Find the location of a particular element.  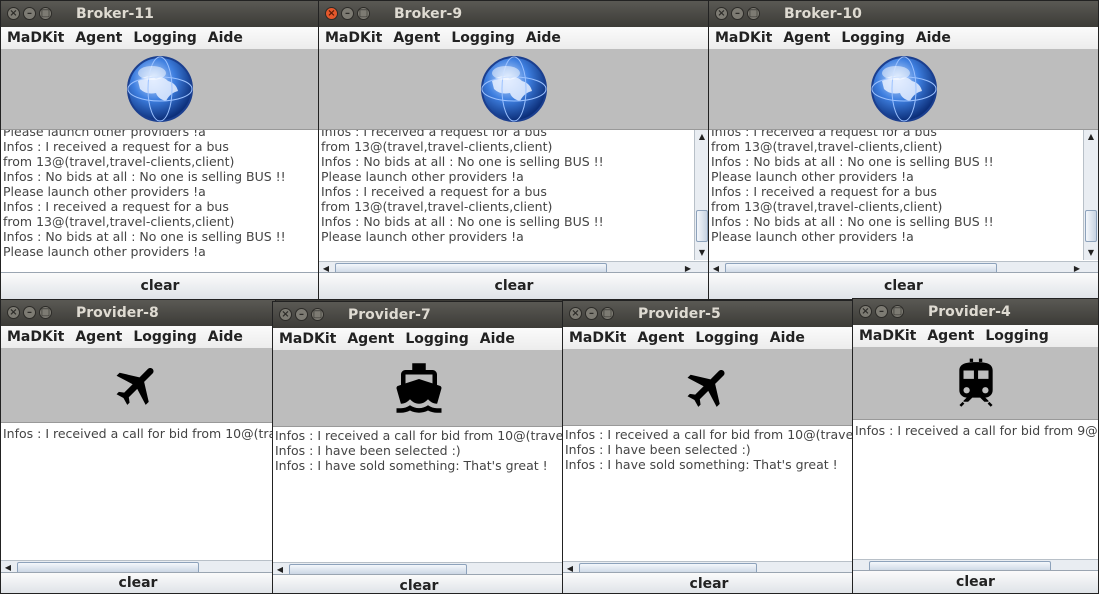

window-title: Provider-5 is located at coordinates (679, 314).